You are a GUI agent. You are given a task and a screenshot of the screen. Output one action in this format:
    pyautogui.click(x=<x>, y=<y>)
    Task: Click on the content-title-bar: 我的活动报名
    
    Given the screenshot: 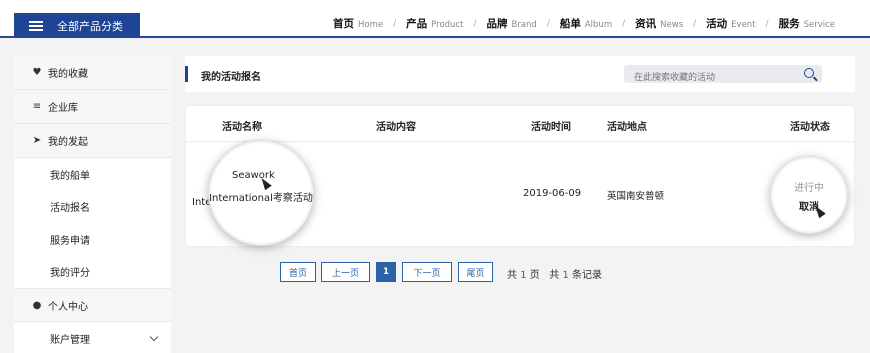 What is the action you would take?
    pyautogui.click(x=520, y=74)
    